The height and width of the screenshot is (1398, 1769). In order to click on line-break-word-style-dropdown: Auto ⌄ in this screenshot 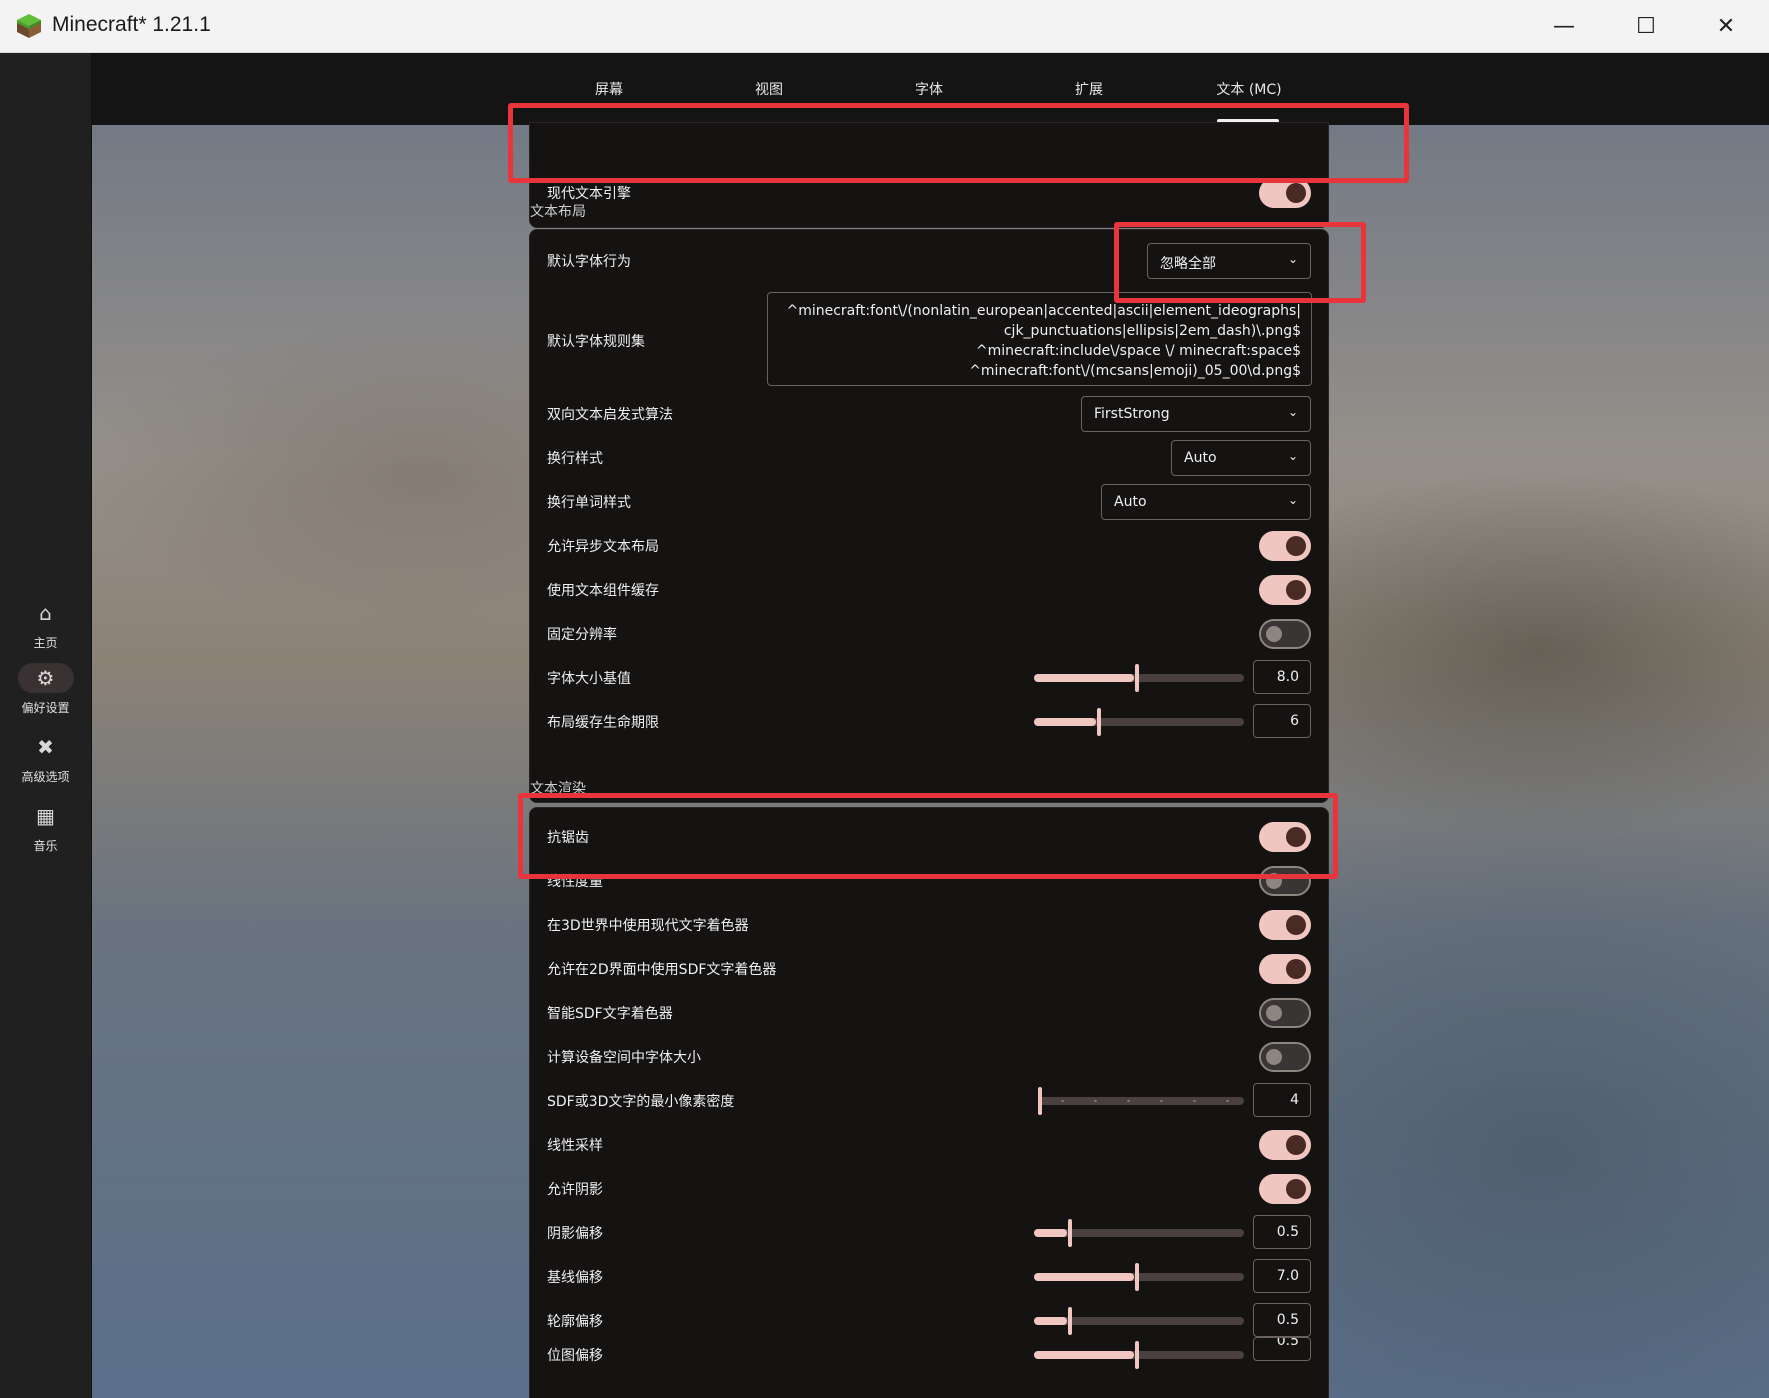, I will do `click(1206, 502)`.